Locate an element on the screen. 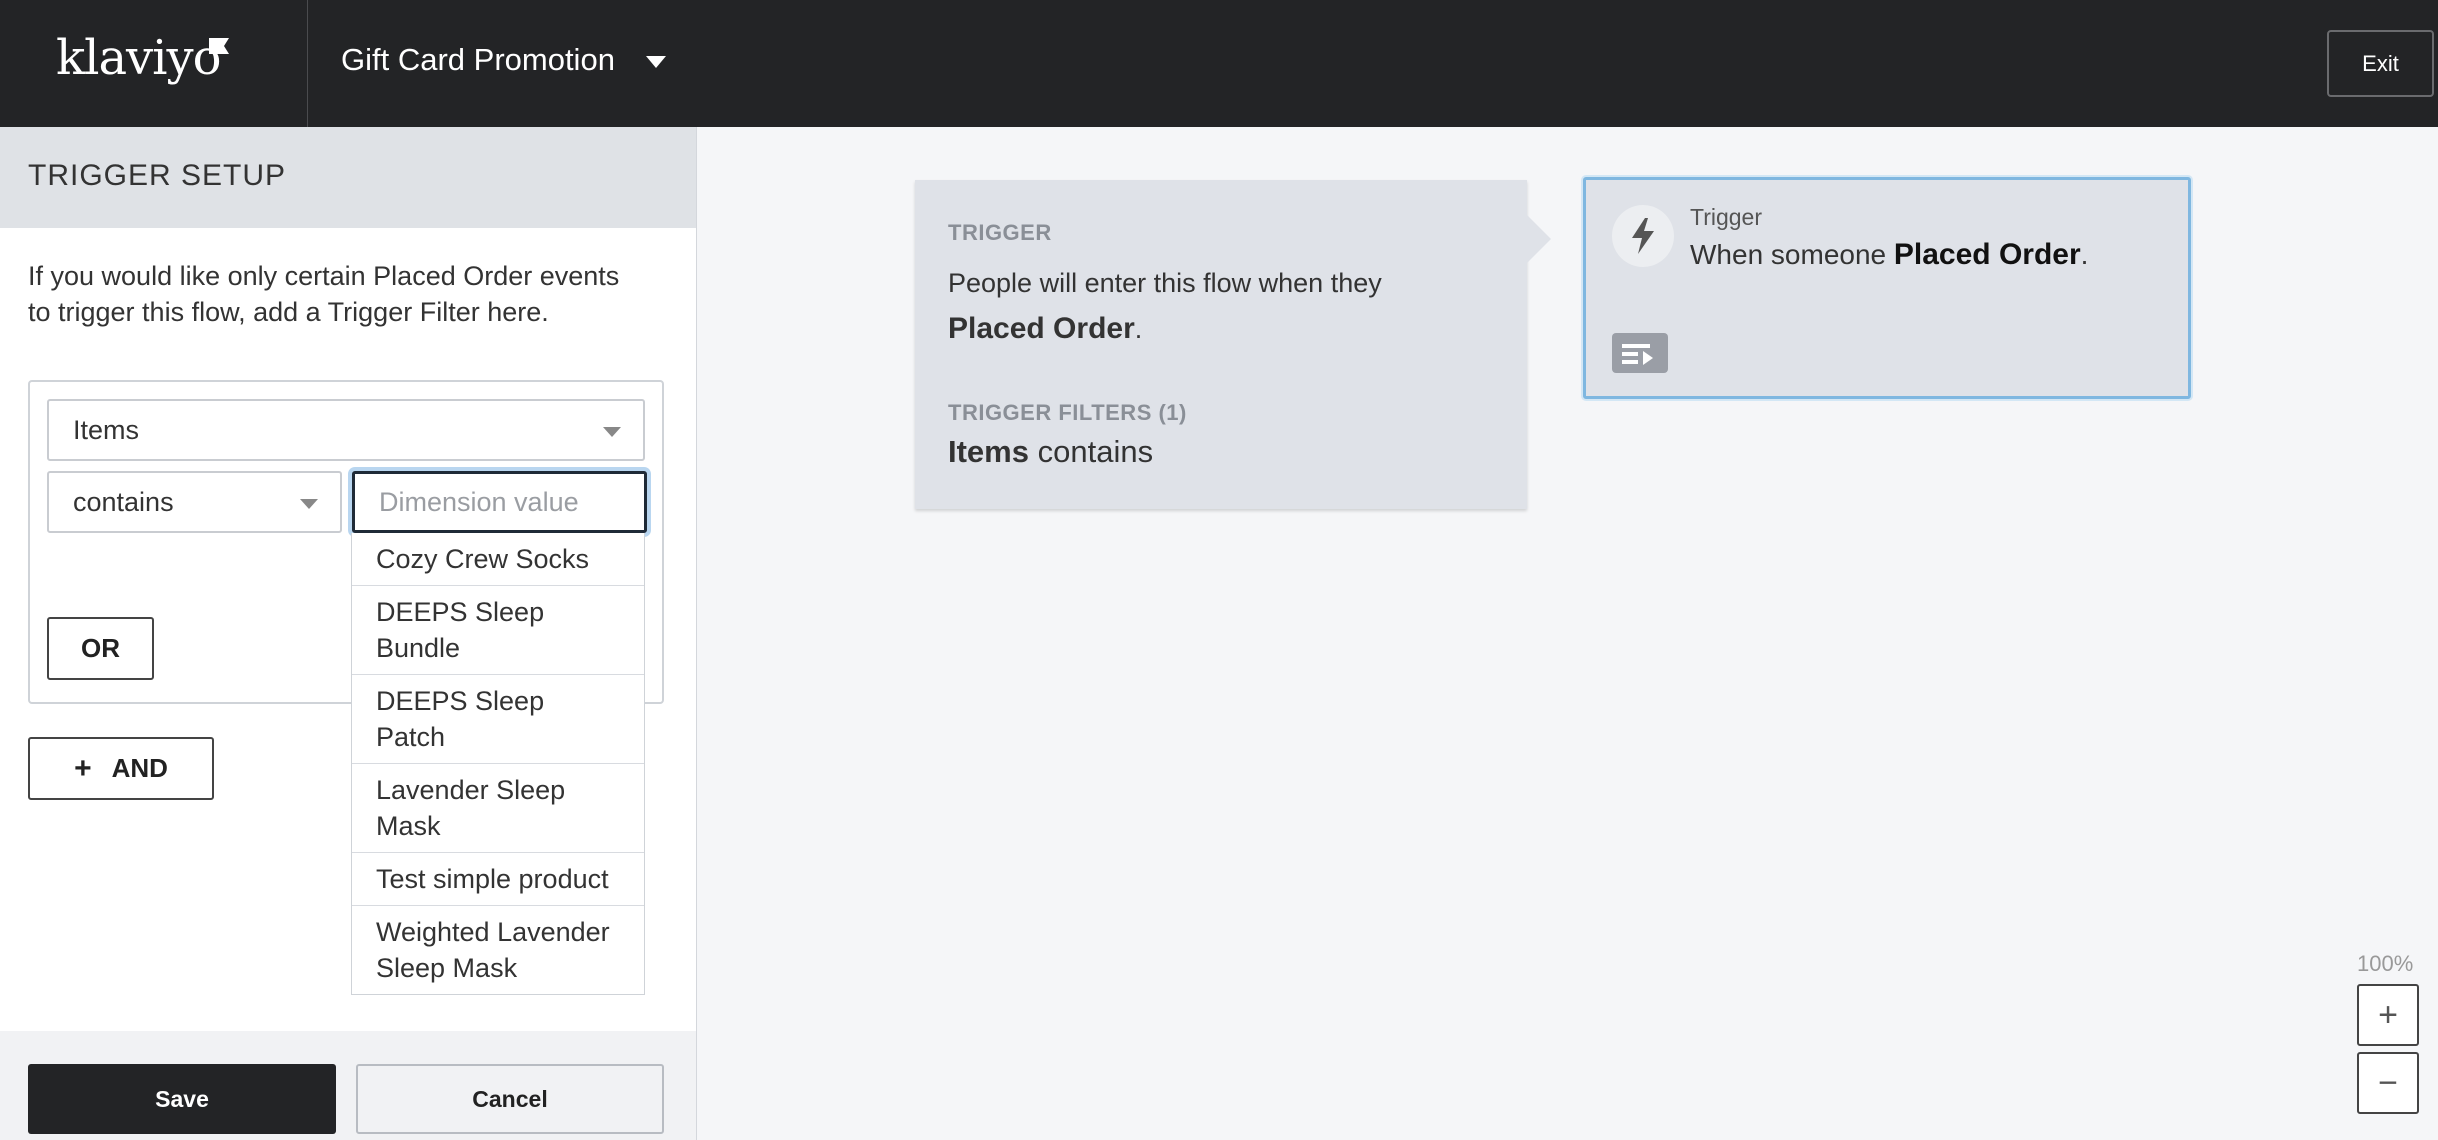 This screenshot has width=2438, height=1140. dropdown-option: Weighted Lavender Sleep Mask is located at coordinates (498, 950).